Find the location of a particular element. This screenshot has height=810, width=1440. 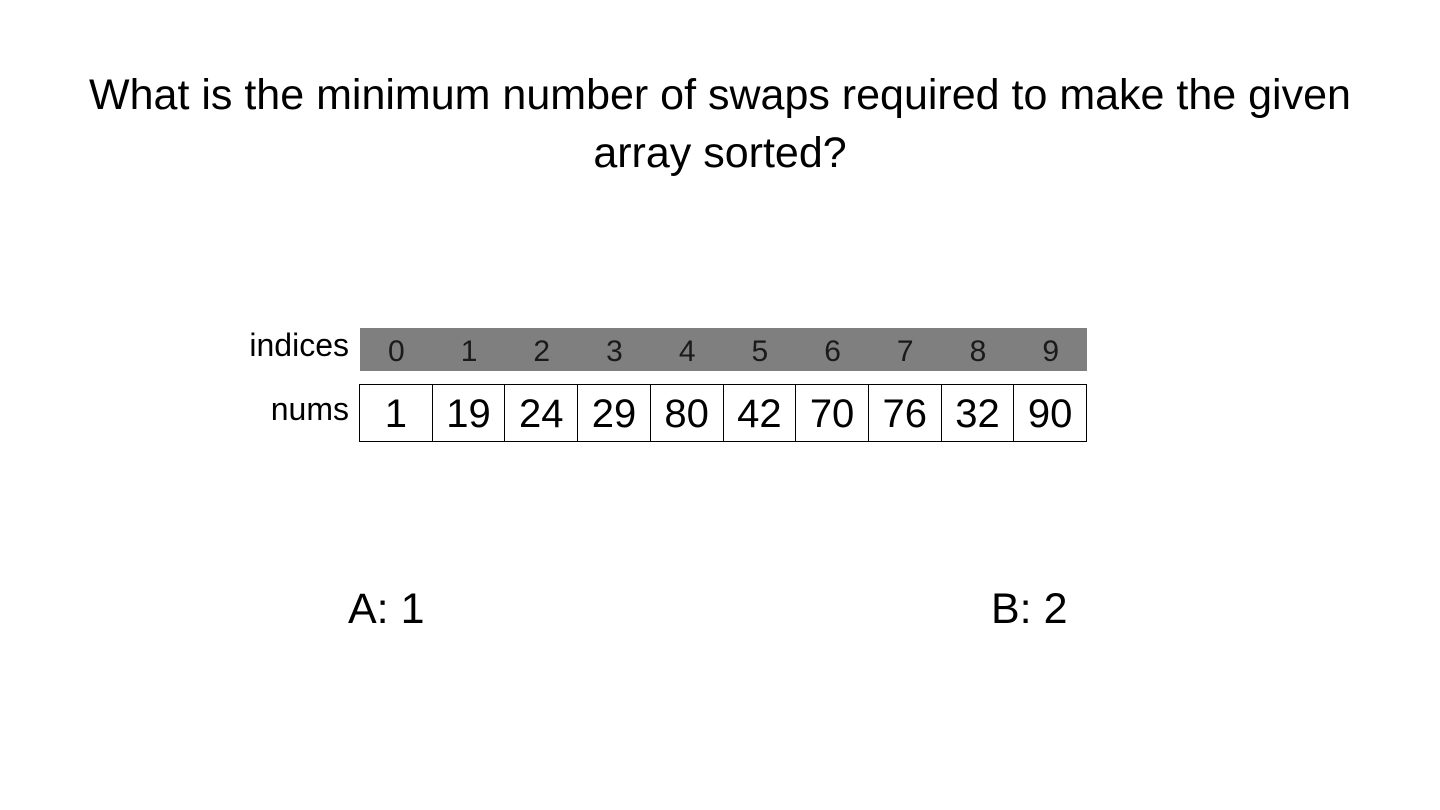

index-cell: 8 is located at coordinates (978, 351).